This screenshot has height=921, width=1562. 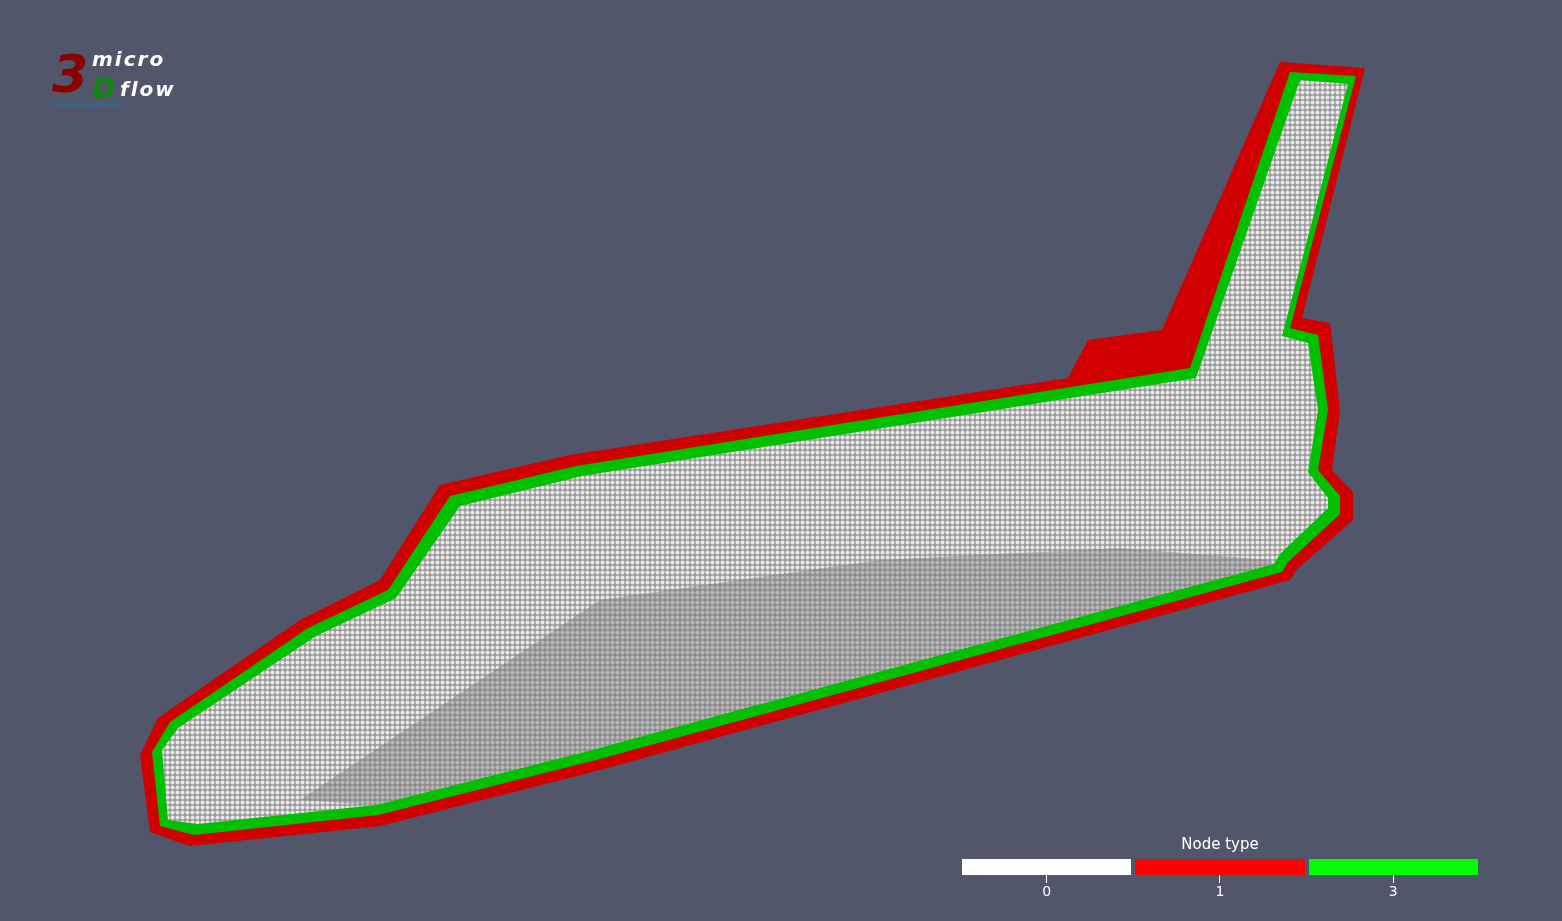 I want to click on logo-underline, so click(x=87, y=104).